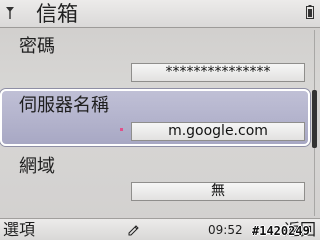  What do you see at coordinates (19, 230) in the screenshot?
I see `options-softkey: 選項` at bounding box center [19, 230].